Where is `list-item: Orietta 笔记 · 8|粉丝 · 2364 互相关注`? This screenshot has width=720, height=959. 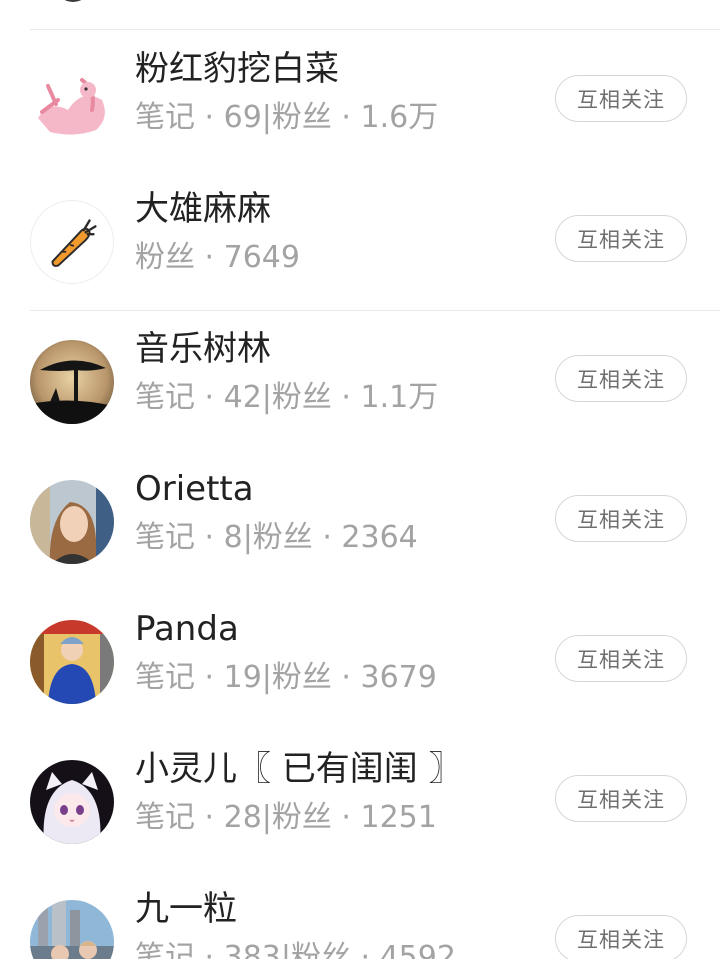 list-item: Orietta 笔记 · 8|粉丝 · 2364 互相关注 is located at coordinates (360, 520).